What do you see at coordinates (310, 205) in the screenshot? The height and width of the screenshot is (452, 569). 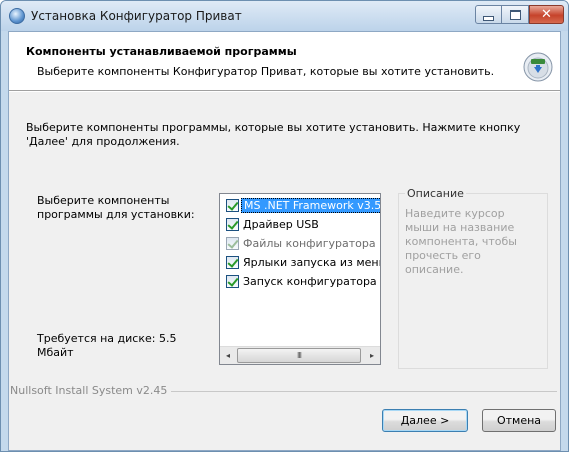 I see `component-label: MS .NET Framework v3.5` at bounding box center [310, 205].